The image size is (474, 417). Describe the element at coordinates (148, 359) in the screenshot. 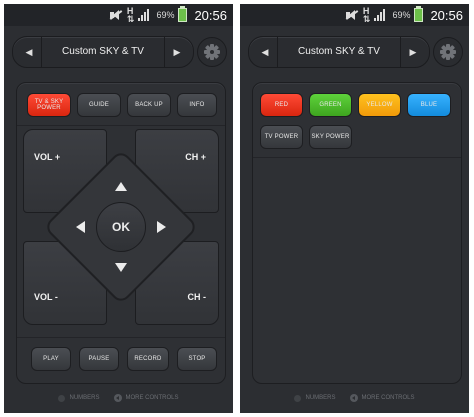

I see `record-button: RECORD` at that location.